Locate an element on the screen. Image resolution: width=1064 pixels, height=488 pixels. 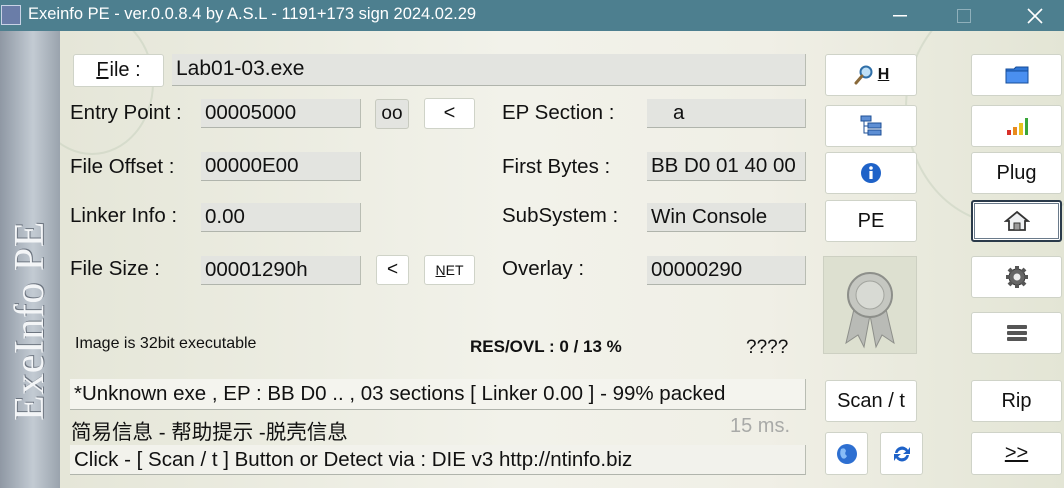
subsystem-field: Win Console is located at coordinates (726, 217).